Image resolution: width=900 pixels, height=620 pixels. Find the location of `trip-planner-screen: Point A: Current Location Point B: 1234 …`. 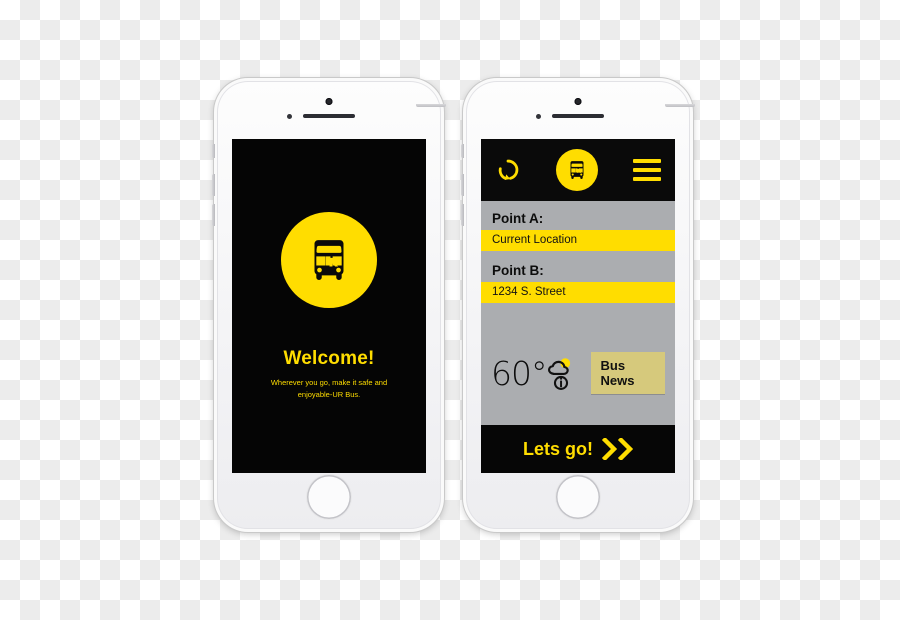

trip-planner-screen: Point A: Current Location Point B: 1234 … is located at coordinates (578, 306).